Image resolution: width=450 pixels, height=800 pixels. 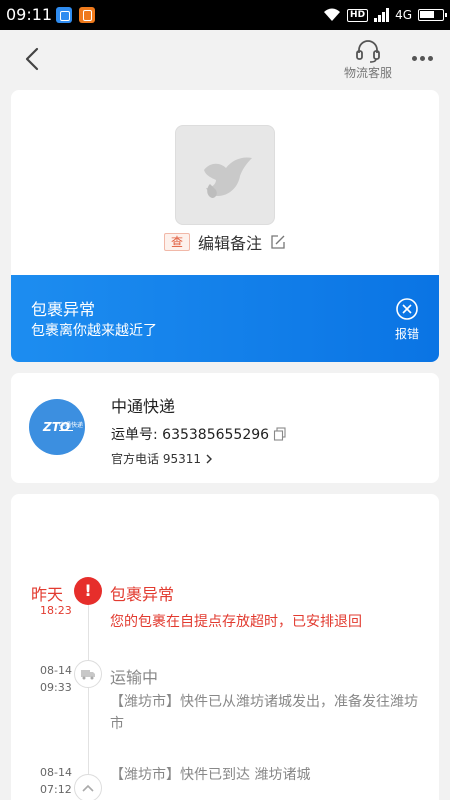 I want to click on event-time: 07:12, so click(x=56, y=789).